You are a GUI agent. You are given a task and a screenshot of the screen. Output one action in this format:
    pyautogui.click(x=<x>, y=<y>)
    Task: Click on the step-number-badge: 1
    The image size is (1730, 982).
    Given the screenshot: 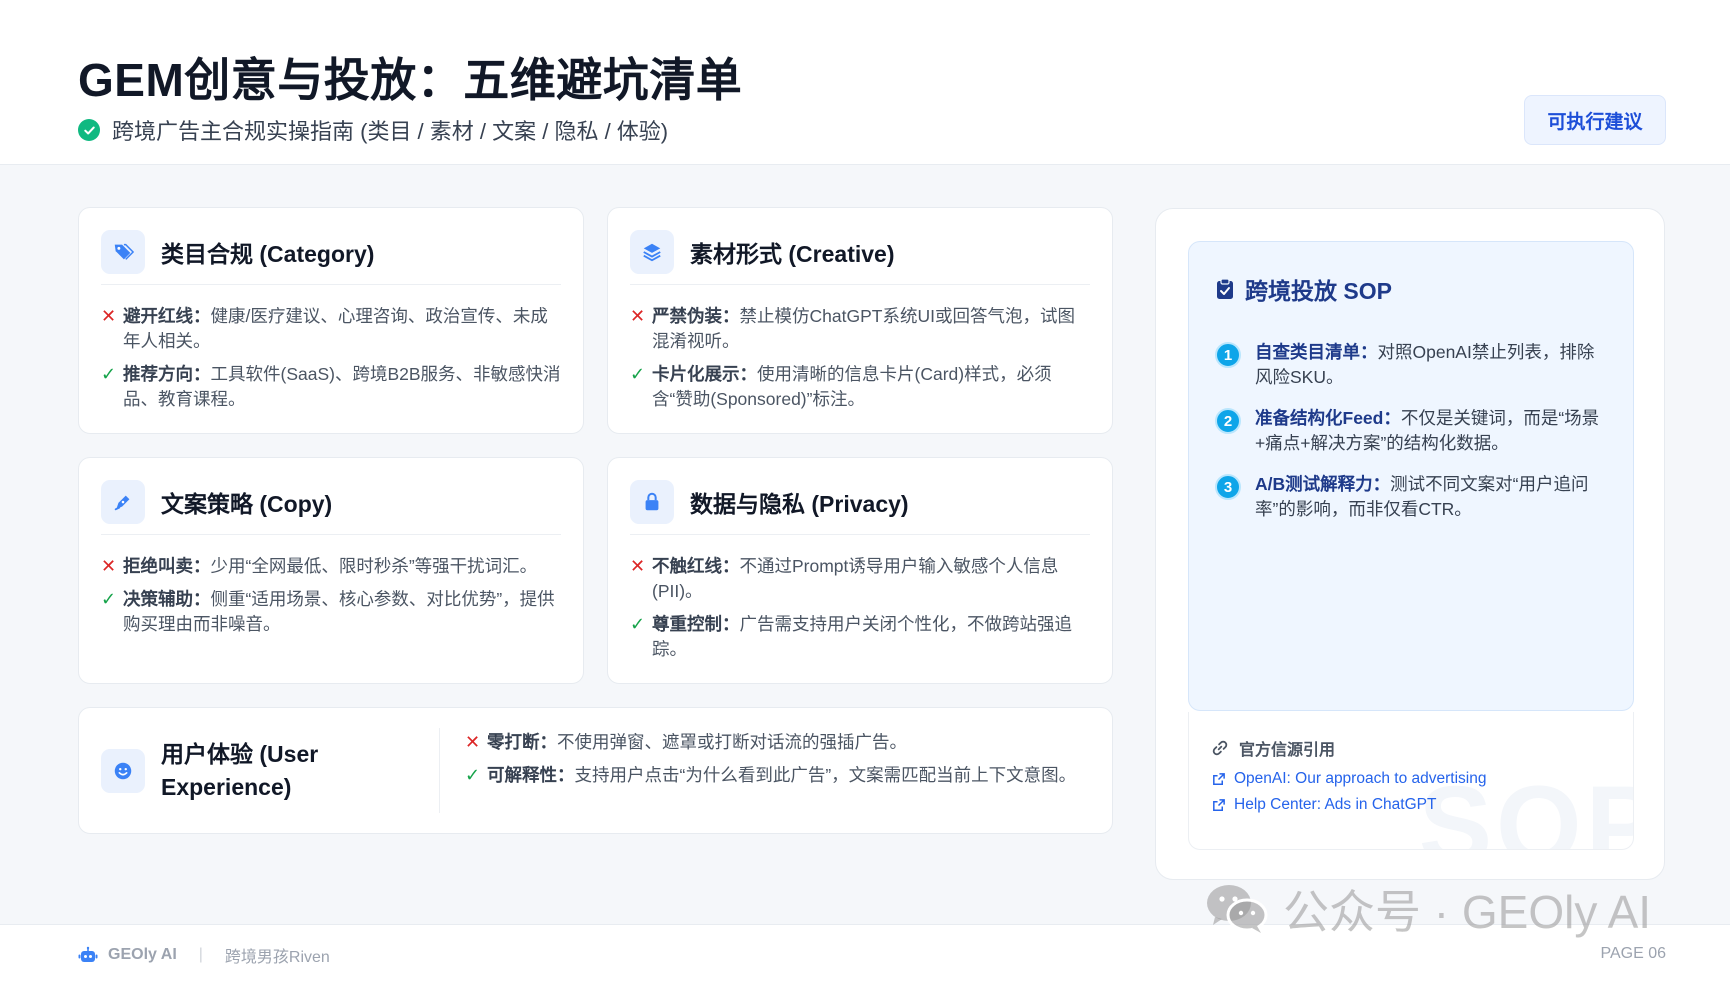 What is the action you would take?
    pyautogui.click(x=1228, y=355)
    